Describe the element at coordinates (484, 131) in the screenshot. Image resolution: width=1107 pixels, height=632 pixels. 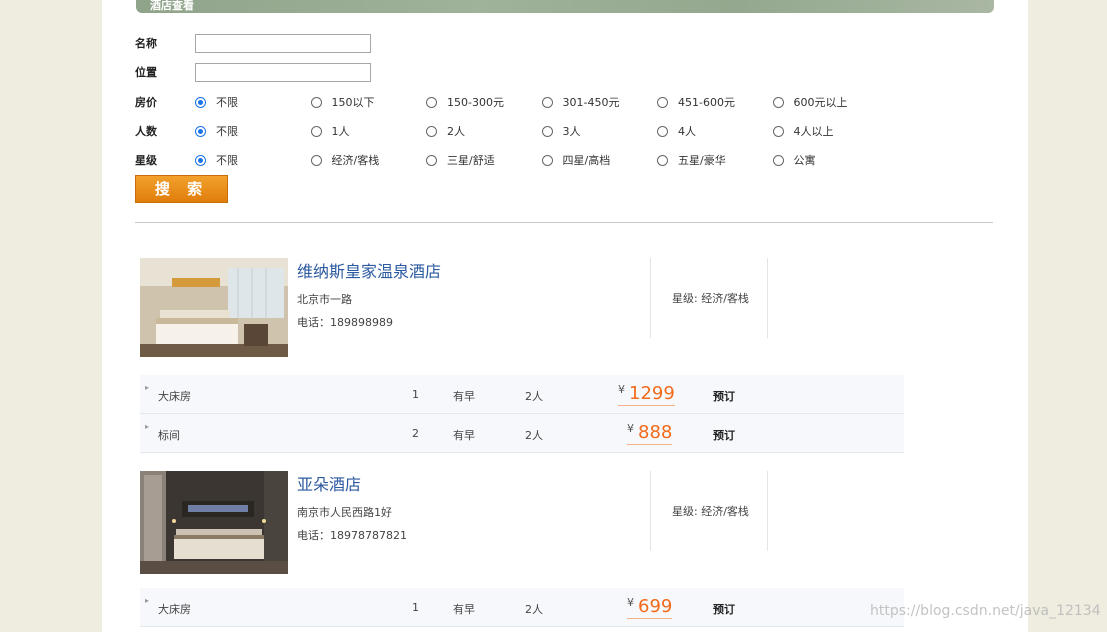
I see `people-option: 2人` at that location.